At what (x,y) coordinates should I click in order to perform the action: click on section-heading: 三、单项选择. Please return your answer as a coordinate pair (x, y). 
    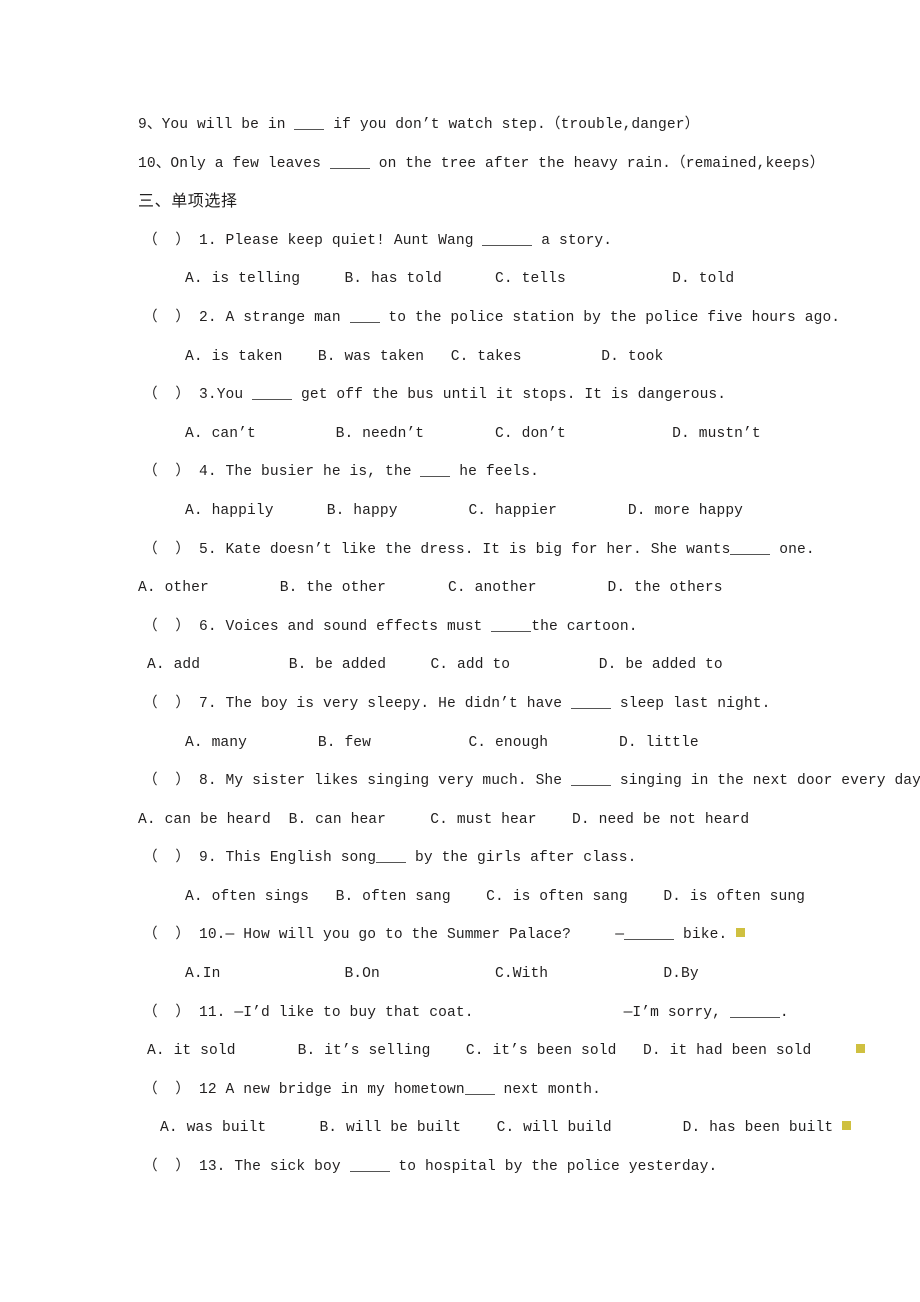
    Looking at the image, I should click on (188, 202).